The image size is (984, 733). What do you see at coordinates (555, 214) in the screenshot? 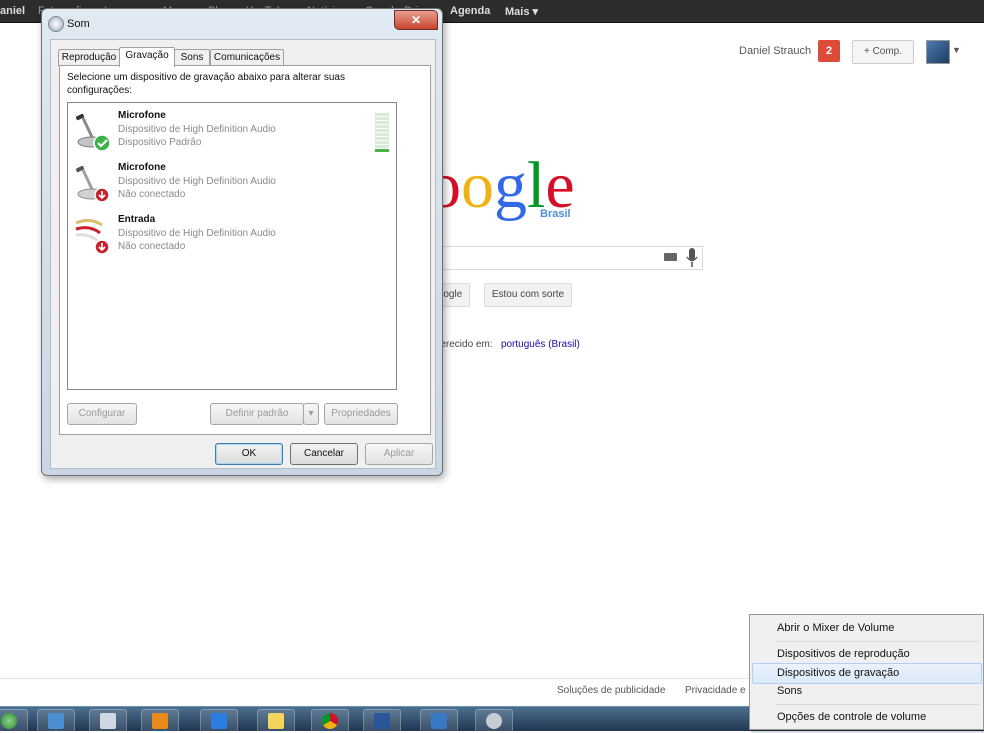
I see `logo-subtitle: Brasil` at bounding box center [555, 214].